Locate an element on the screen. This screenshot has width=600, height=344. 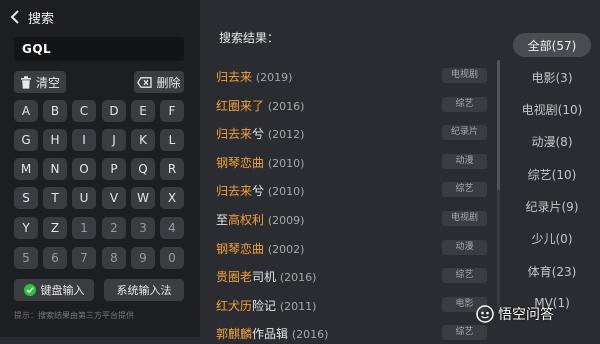
key-t: T is located at coordinates (55, 198).